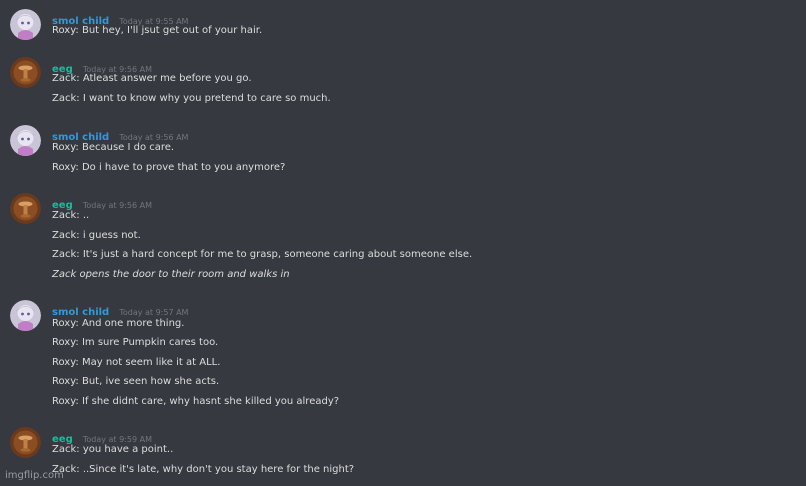 This screenshot has width=806, height=486. Describe the element at coordinates (152, 78) in the screenshot. I see `message-line: Zack: Atleast answer me before you go.` at that location.